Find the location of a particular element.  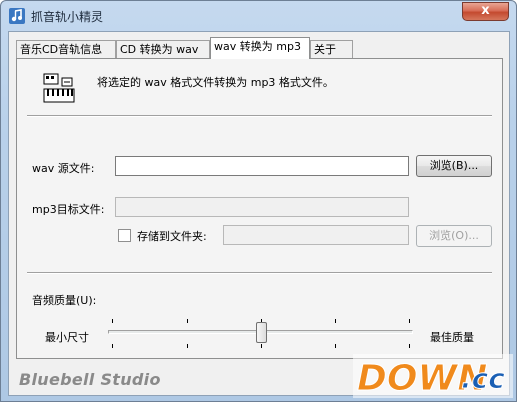

best-quality-label: 最佳质量 is located at coordinates (452, 337).